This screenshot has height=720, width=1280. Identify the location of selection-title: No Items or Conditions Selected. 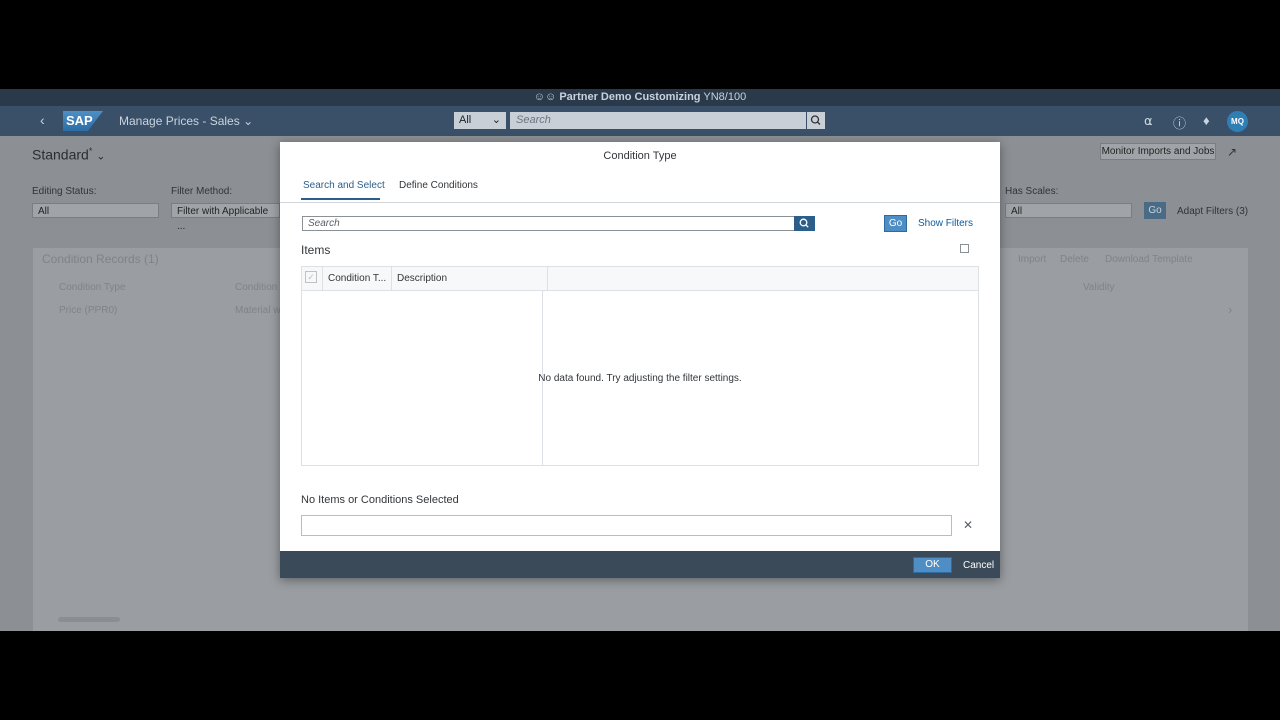
(380, 500).